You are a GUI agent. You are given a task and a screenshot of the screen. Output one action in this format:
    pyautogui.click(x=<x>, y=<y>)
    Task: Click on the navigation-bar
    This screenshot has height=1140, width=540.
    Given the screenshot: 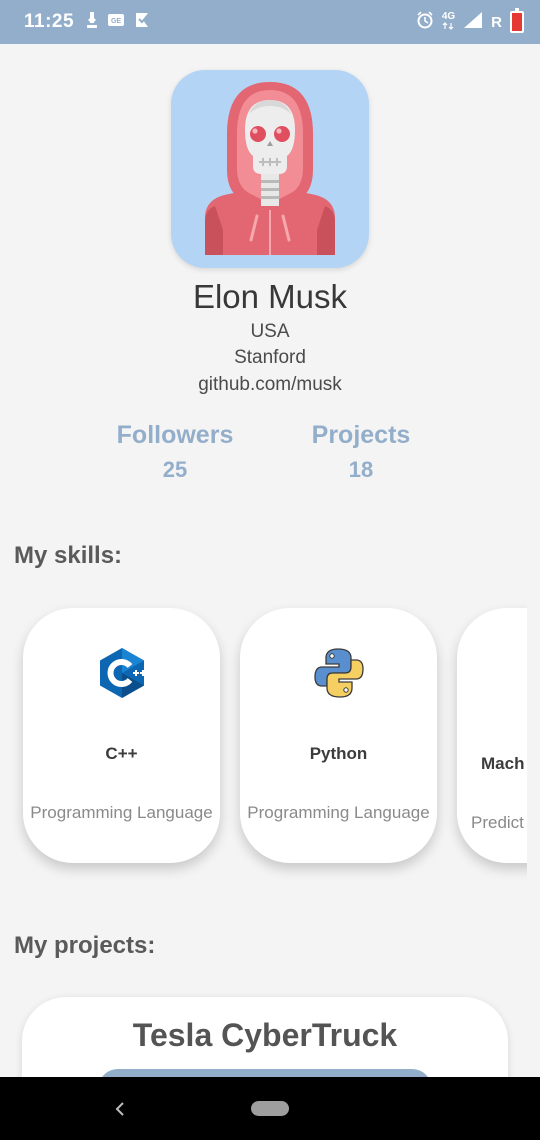 What is the action you would take?
    pyautogui.click(x=270, y=1108)
    